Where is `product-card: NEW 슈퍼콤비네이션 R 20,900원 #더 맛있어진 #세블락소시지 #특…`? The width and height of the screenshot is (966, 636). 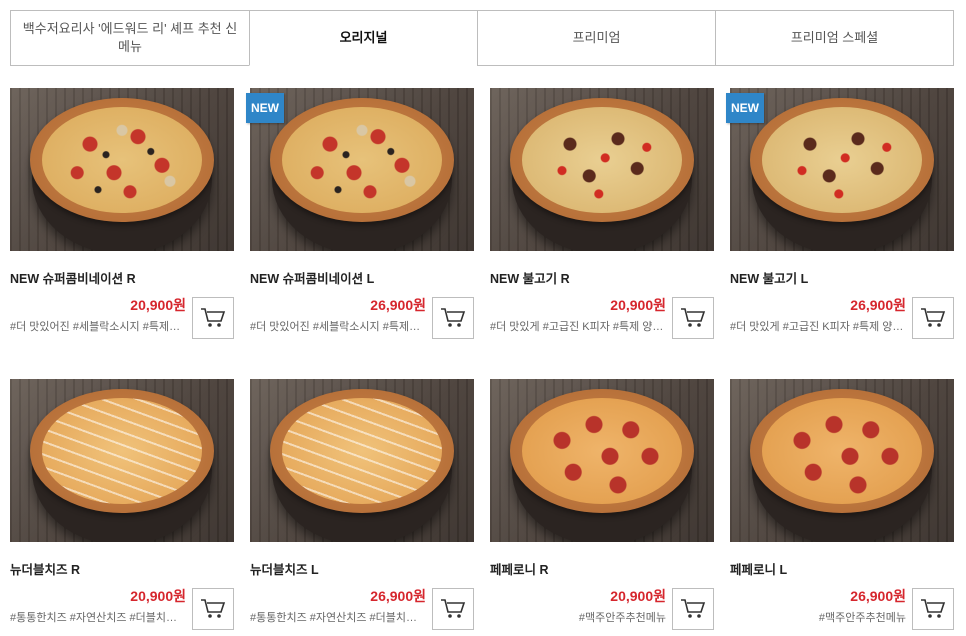
product-card: NEW 슈퍼콤비네이션 R 20,900원 #더 맛있어진 #세블락소시지 #특… is located at coordinates (122, 213).